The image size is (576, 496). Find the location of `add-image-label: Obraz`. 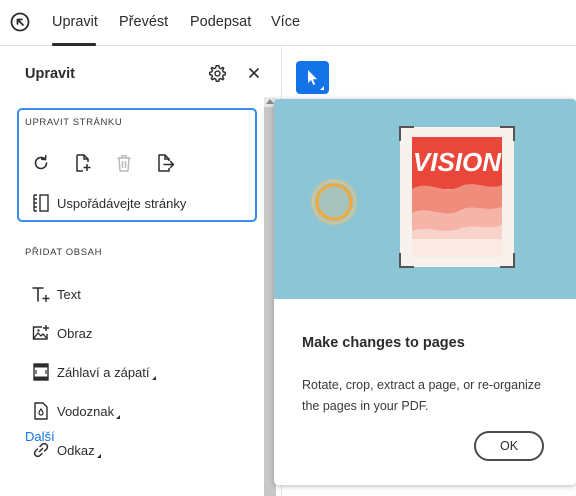

add-image-label: Obraz is located at coordinates (75, 333).